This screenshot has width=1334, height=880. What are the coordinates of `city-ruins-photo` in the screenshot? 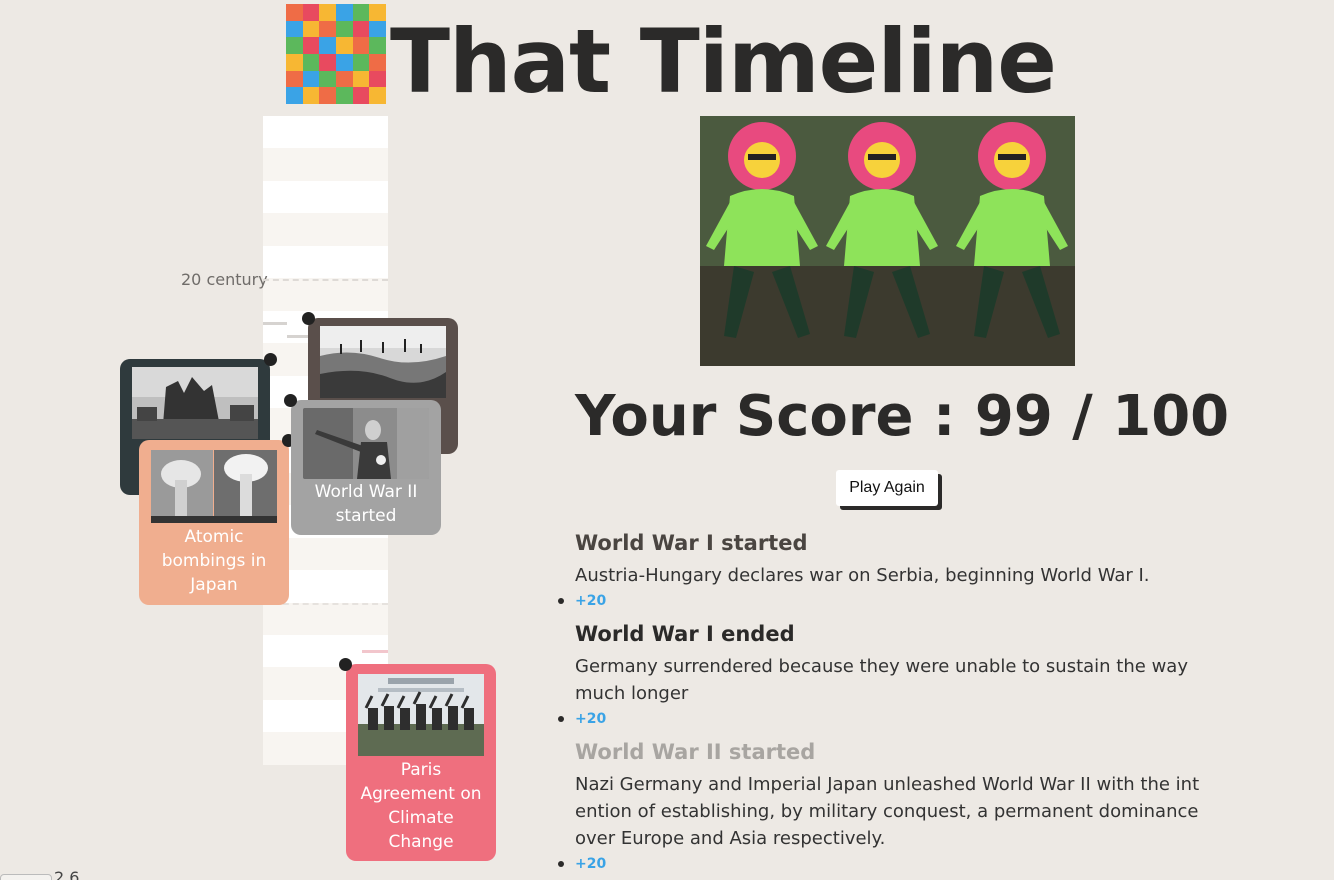 It's located at (195, 403).